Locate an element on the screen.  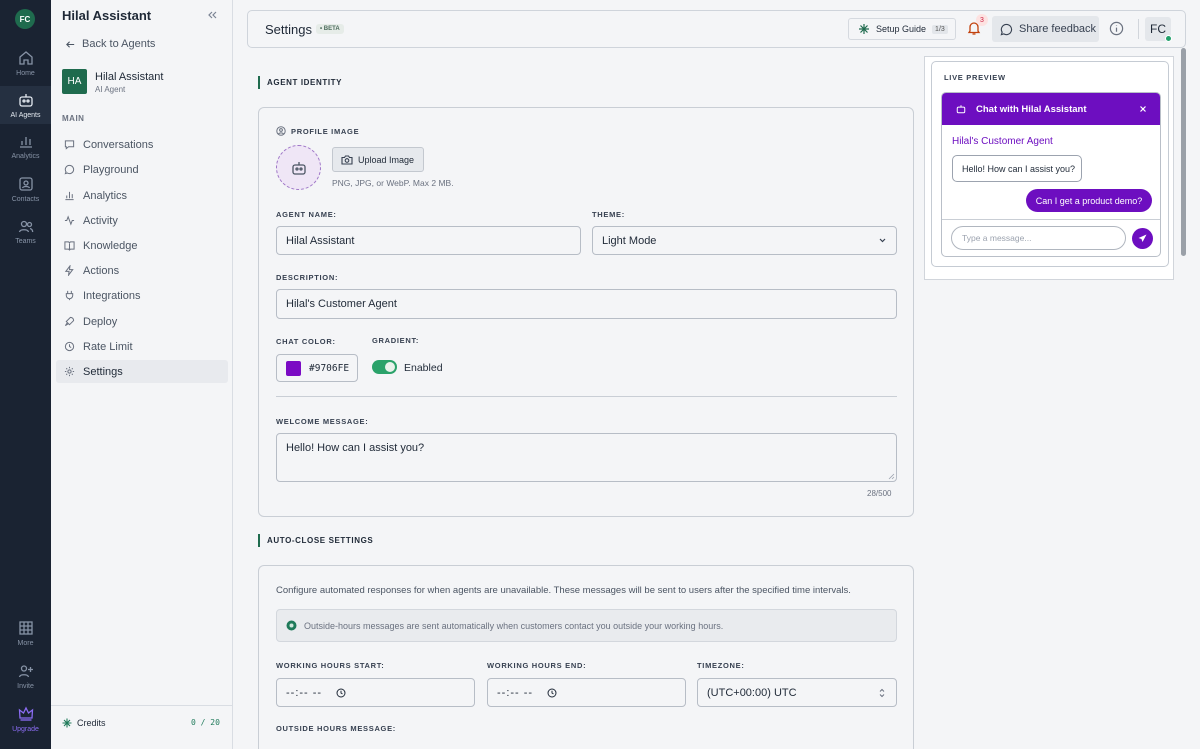
welcome-char-count: 28/500 is located at coordinates (879, 493).